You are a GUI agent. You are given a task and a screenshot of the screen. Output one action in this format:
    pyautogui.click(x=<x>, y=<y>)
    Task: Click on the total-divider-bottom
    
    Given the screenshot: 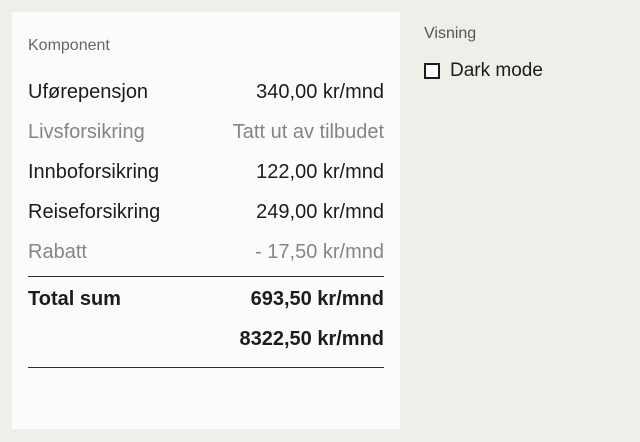 What is the action you would take?
    pyautogui.click(x=206, y=367)
    